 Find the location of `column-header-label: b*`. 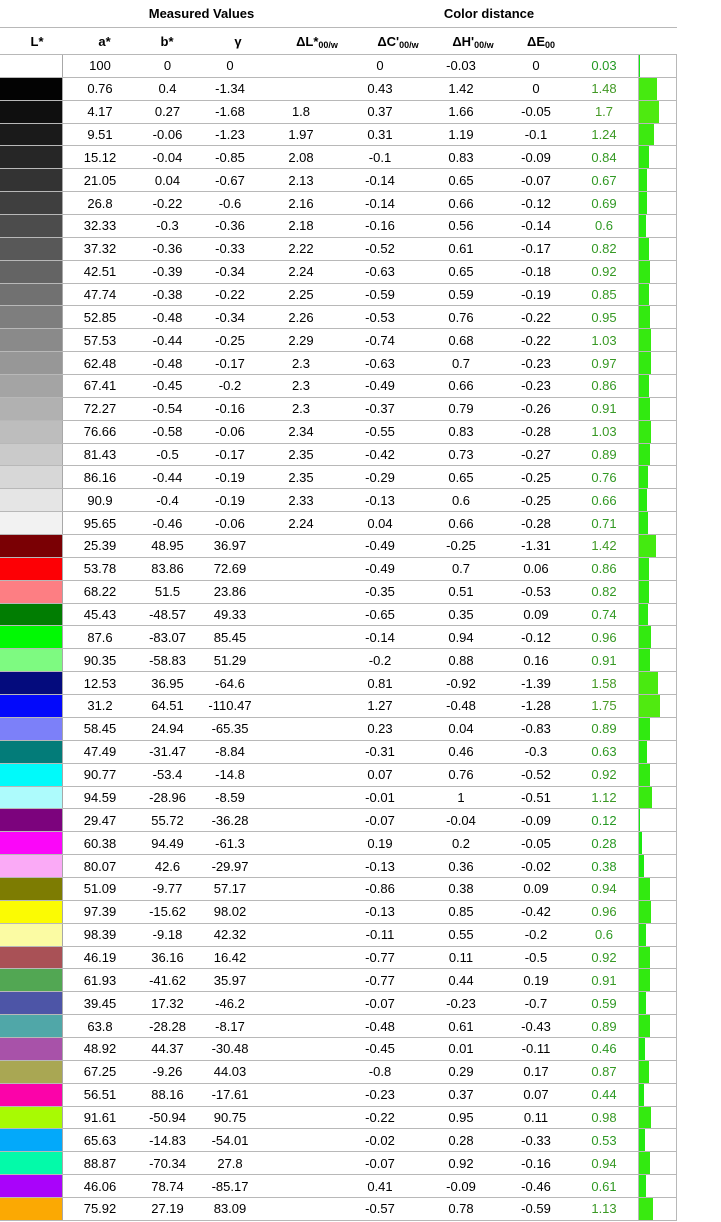

column-header-label: b* is located at coordinates (167, 41).